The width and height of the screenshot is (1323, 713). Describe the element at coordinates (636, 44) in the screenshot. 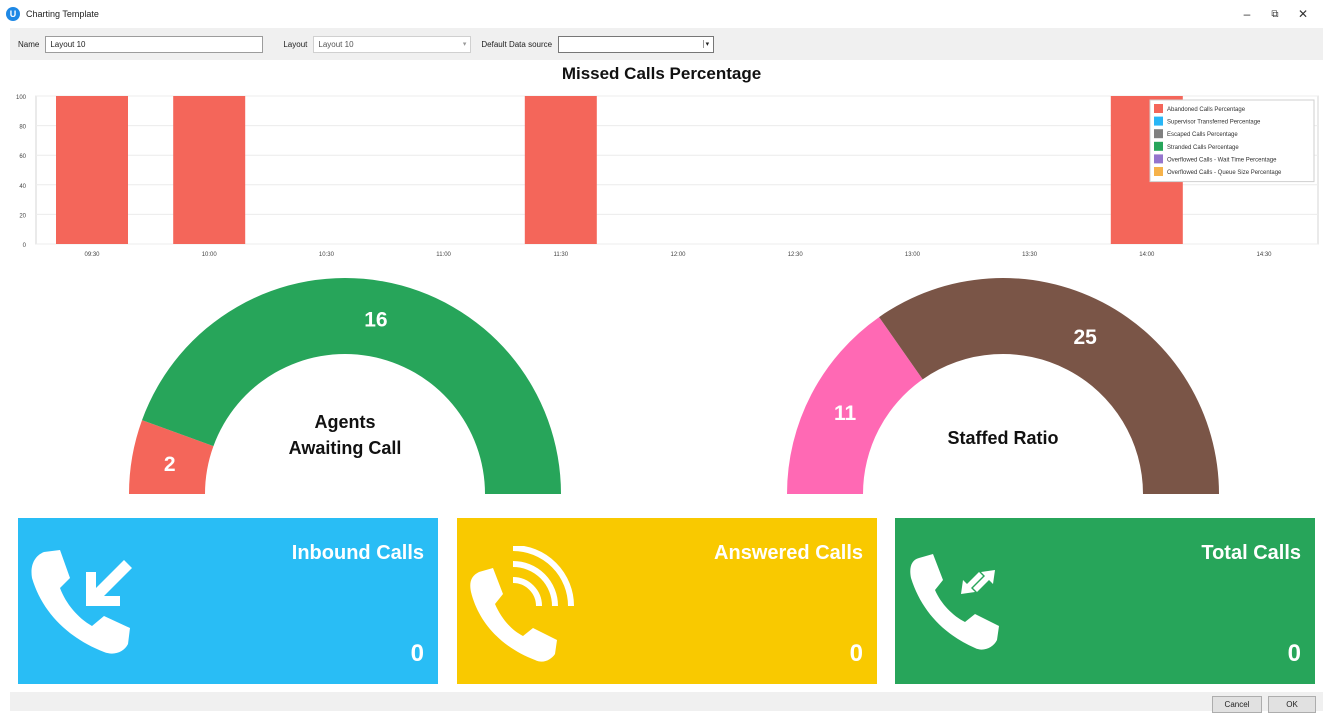

I see `datasource-select: ▾` at that location.